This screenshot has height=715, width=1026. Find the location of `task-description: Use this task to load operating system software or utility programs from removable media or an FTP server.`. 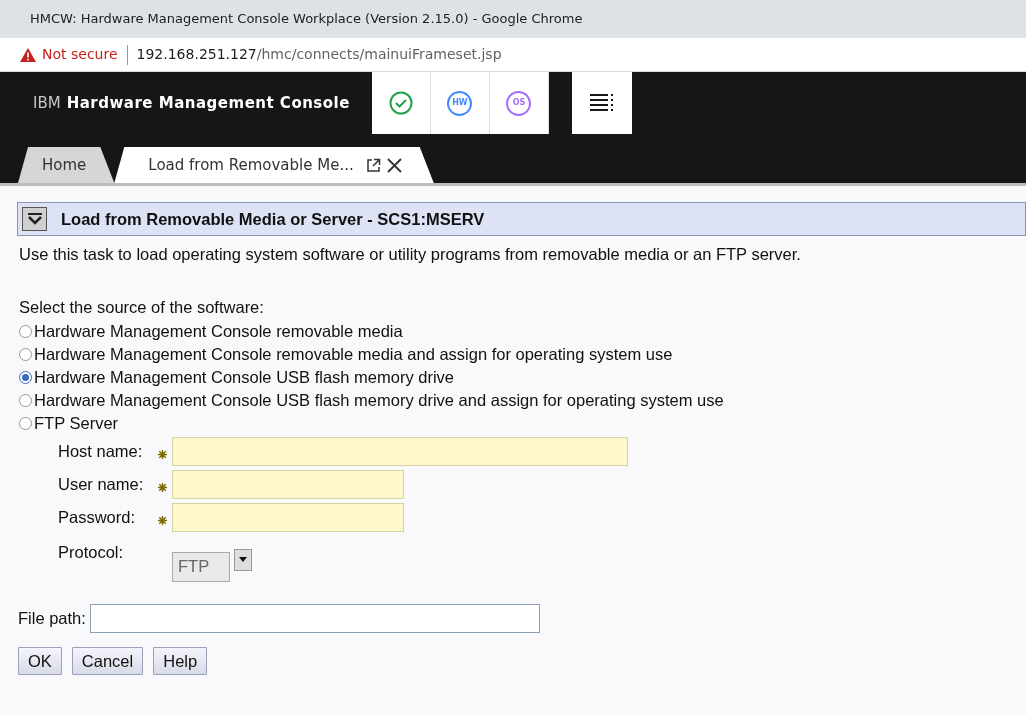

task-description: Use this task to load operating system software or utility programs from removable media or an FTP server. is located at coordinates (410, 254).